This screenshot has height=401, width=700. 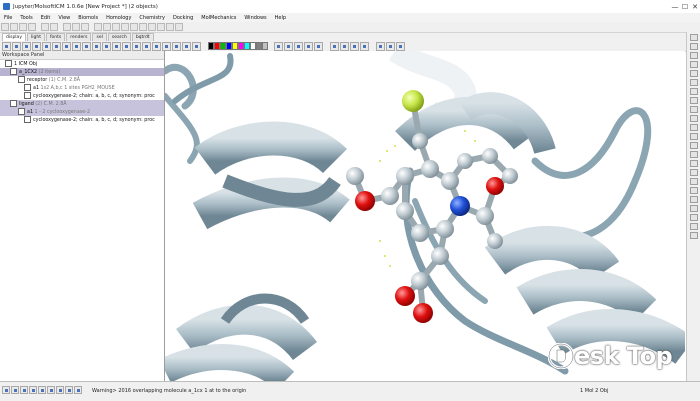 I want to click on hbond-icon, so click(x=96, y=46).